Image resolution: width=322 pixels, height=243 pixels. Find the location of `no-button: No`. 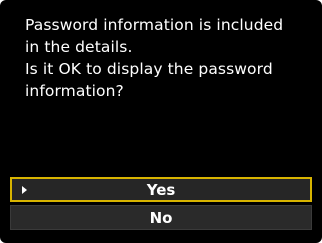

no-button: No is located at coordinates (161, 217).